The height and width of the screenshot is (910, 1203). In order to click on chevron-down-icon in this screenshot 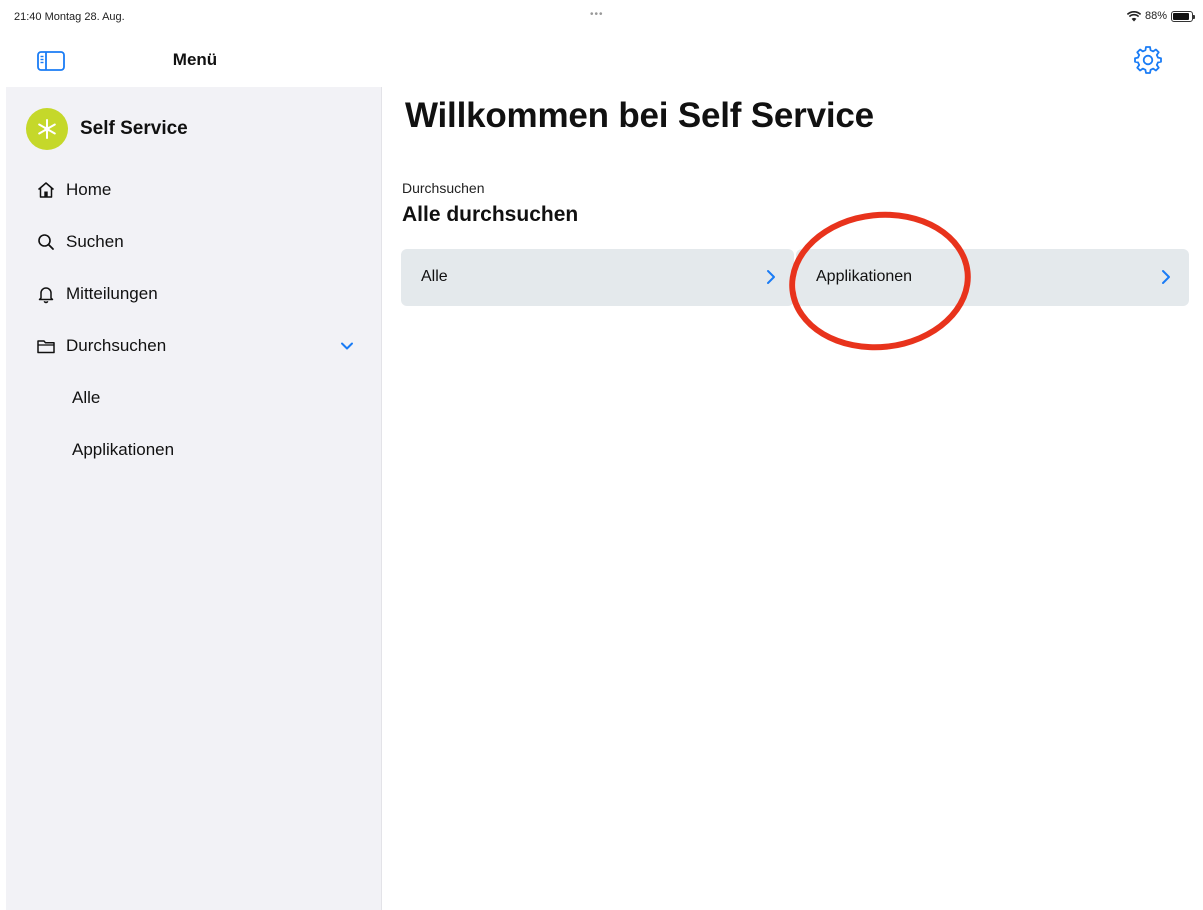, I will do `click(347, 346)`.